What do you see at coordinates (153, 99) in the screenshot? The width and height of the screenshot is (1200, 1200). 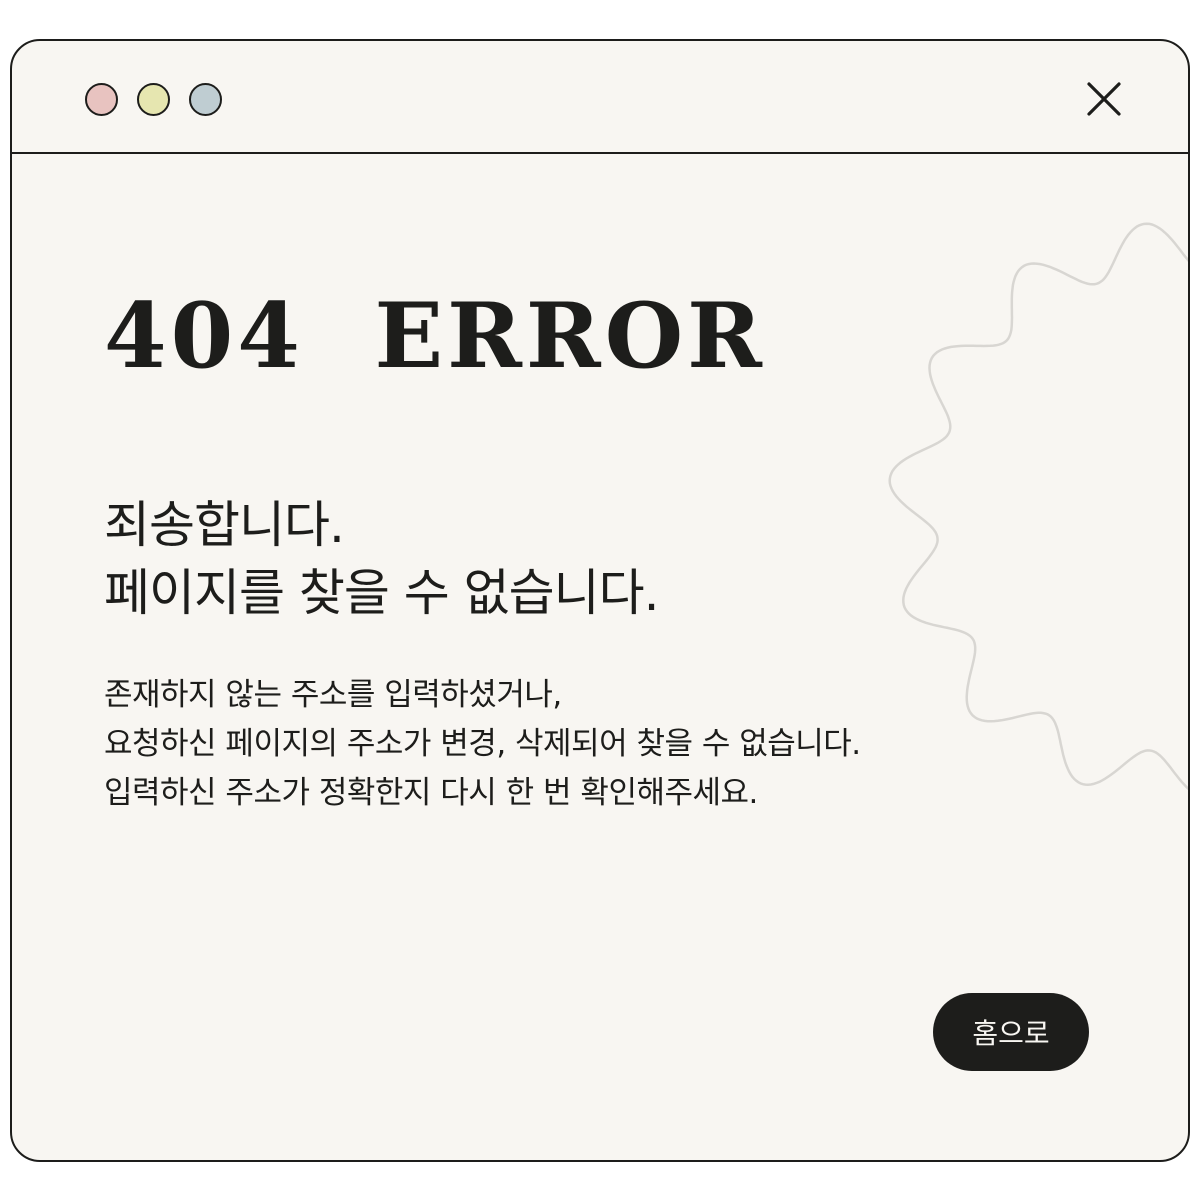 I see `window-minimize-dot` at bounding box center [153, 99].